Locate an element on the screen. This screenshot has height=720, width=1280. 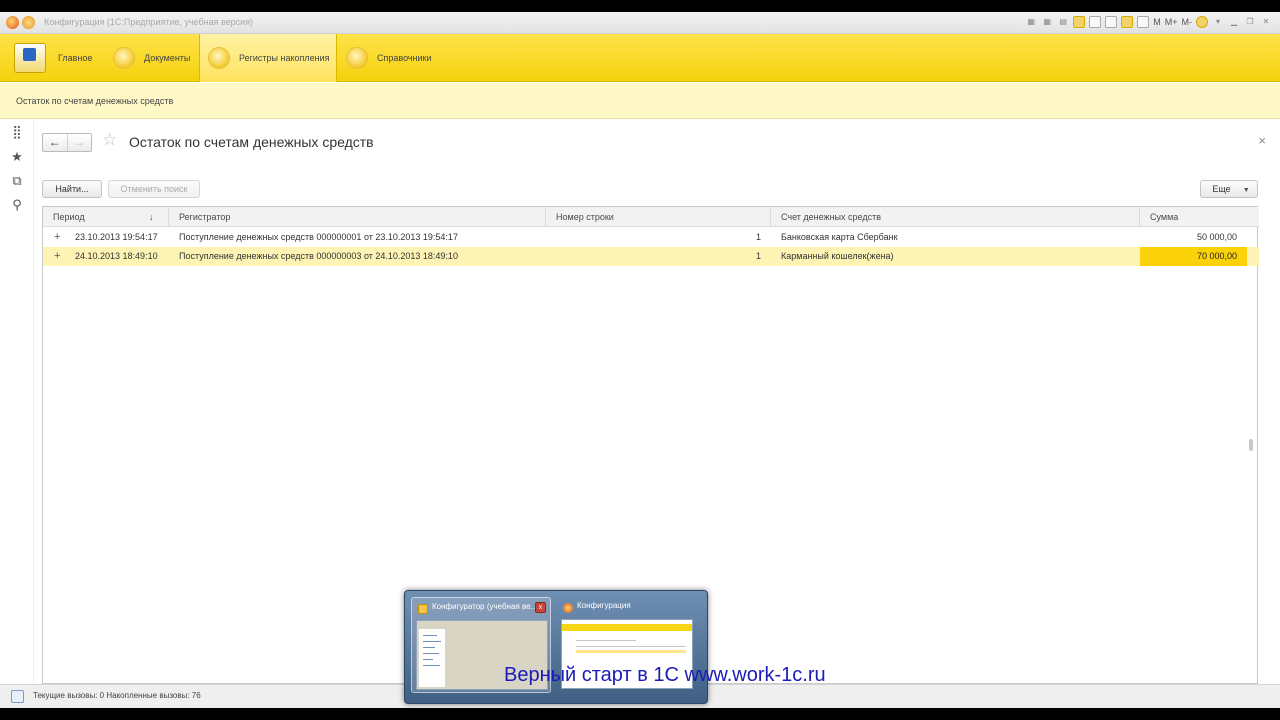
forward-button: → is located at coordinates (79, 142).